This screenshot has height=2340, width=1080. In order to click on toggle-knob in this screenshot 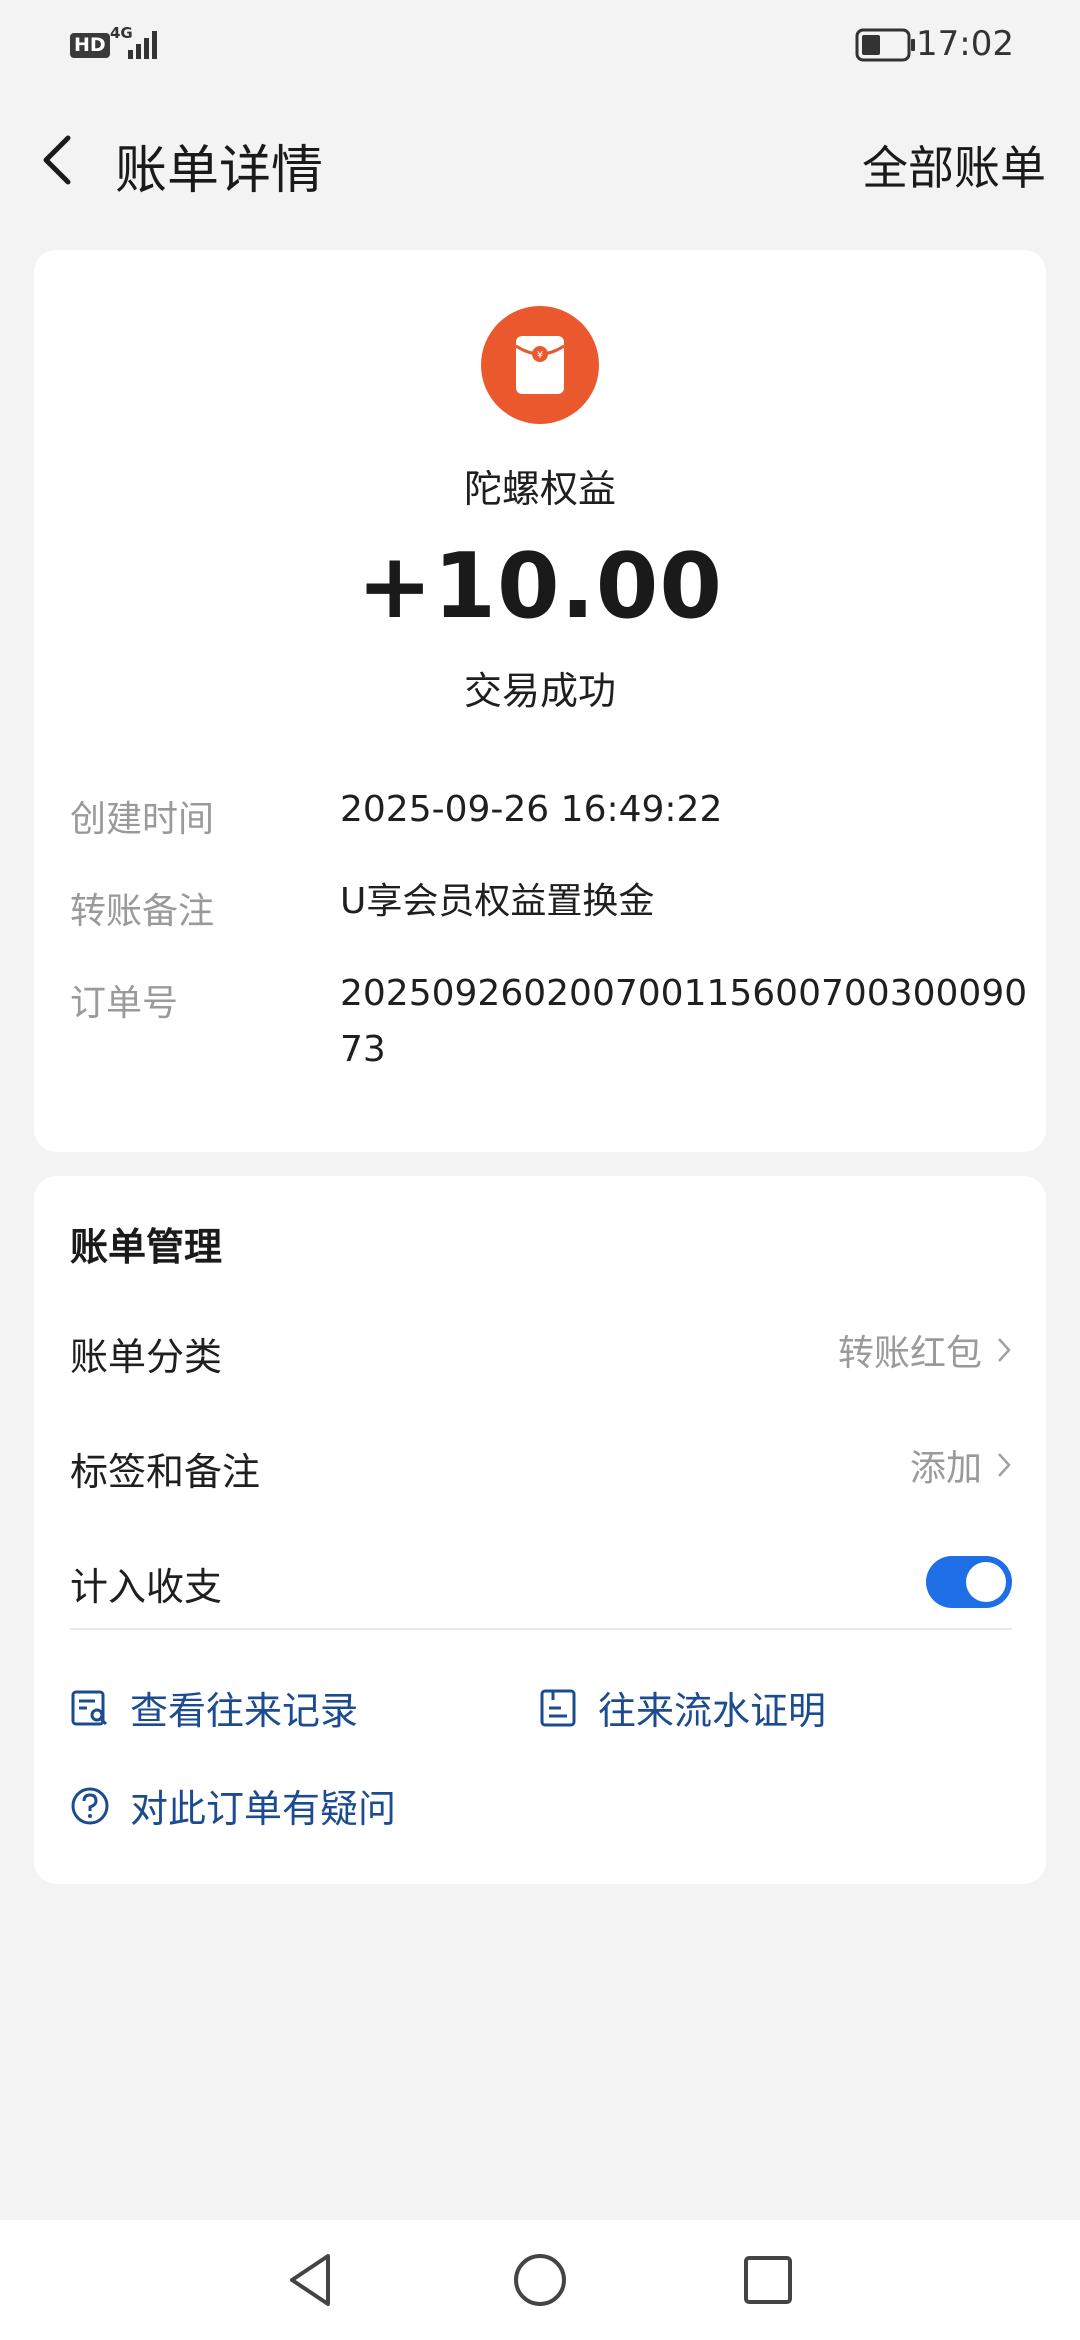, I will do `click(986, 1582)`.